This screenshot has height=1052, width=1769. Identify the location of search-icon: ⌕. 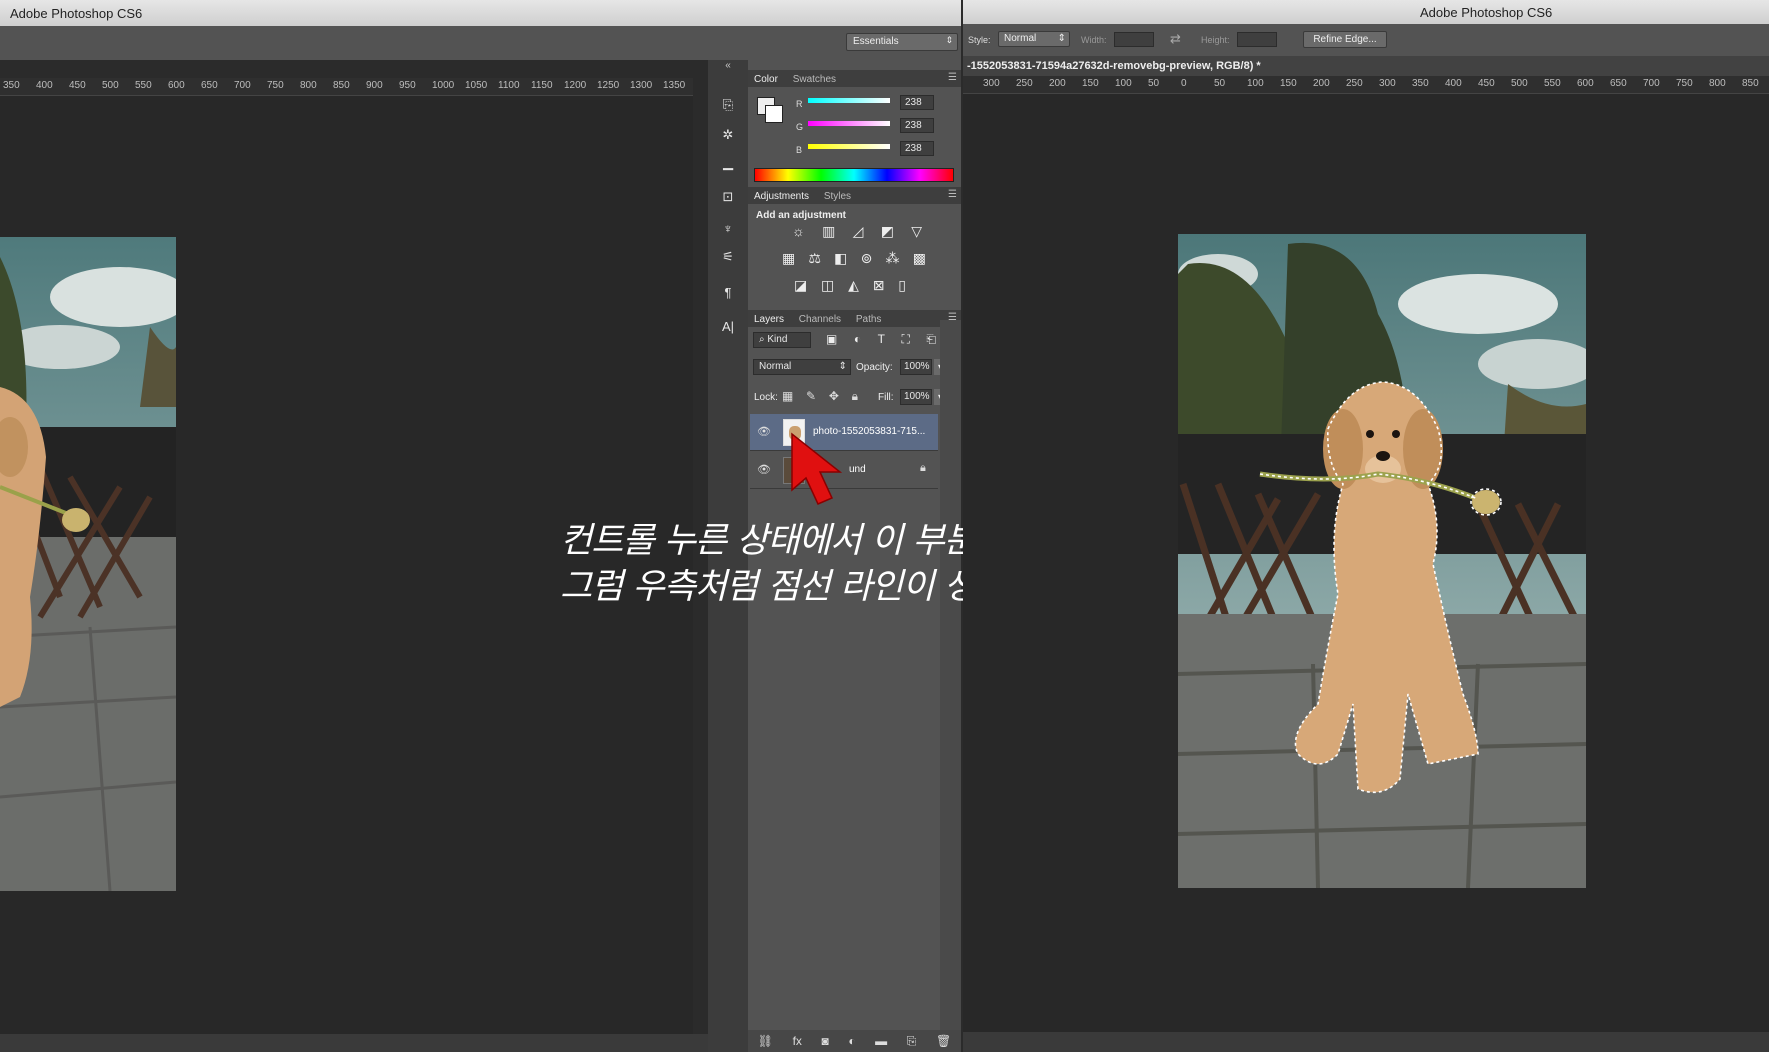
(762, 339).